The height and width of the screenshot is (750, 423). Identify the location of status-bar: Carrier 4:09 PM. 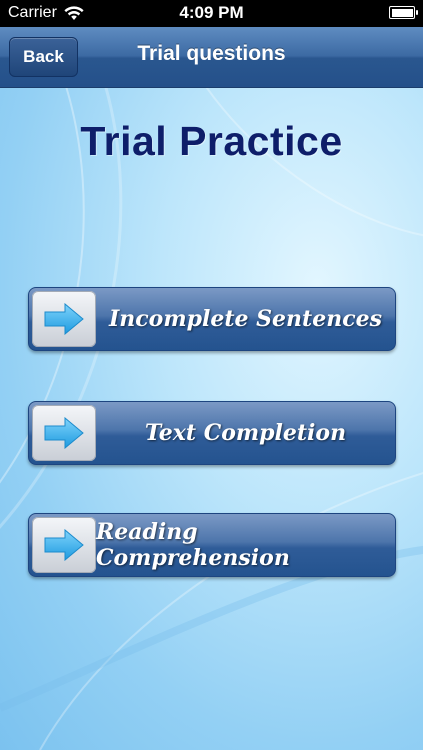
(211, 13).